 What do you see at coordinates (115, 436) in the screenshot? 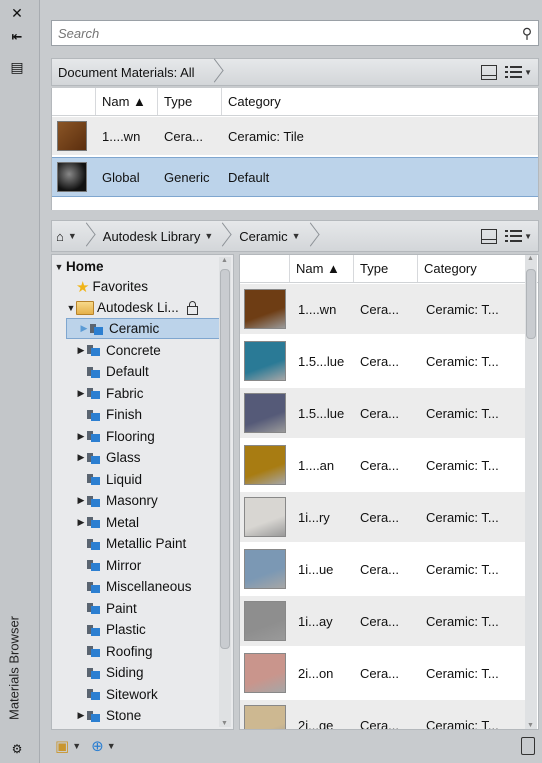
I see `tree-item-flooring: ▶ Flooring` at bounding box center [115, 436].